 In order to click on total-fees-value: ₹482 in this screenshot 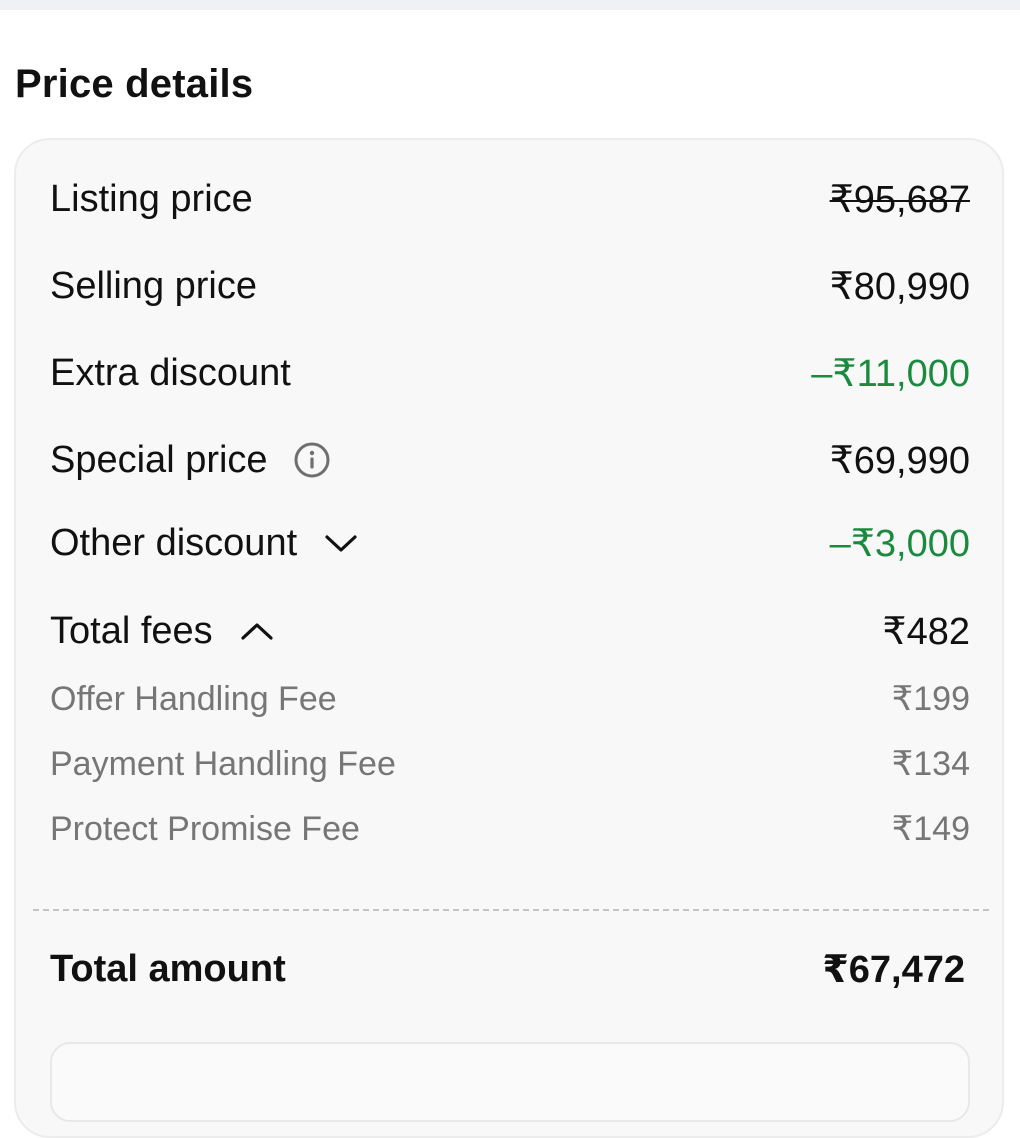, I will do `click(926, 631)`.